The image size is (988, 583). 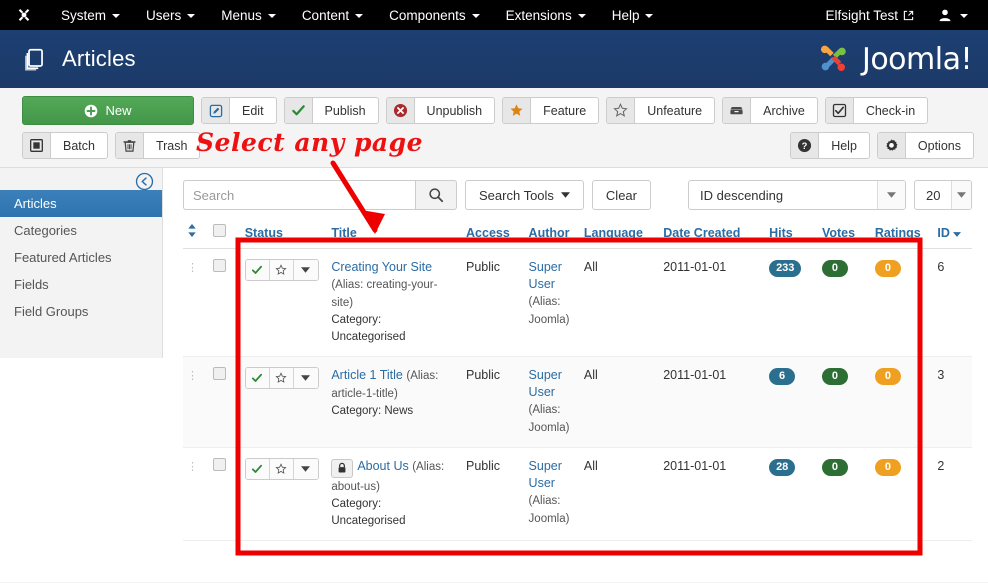 What do you see at coordinates (427, 15) in the screenshot?
I see `menu-components-label: Components` at bounding box center [427, 15].